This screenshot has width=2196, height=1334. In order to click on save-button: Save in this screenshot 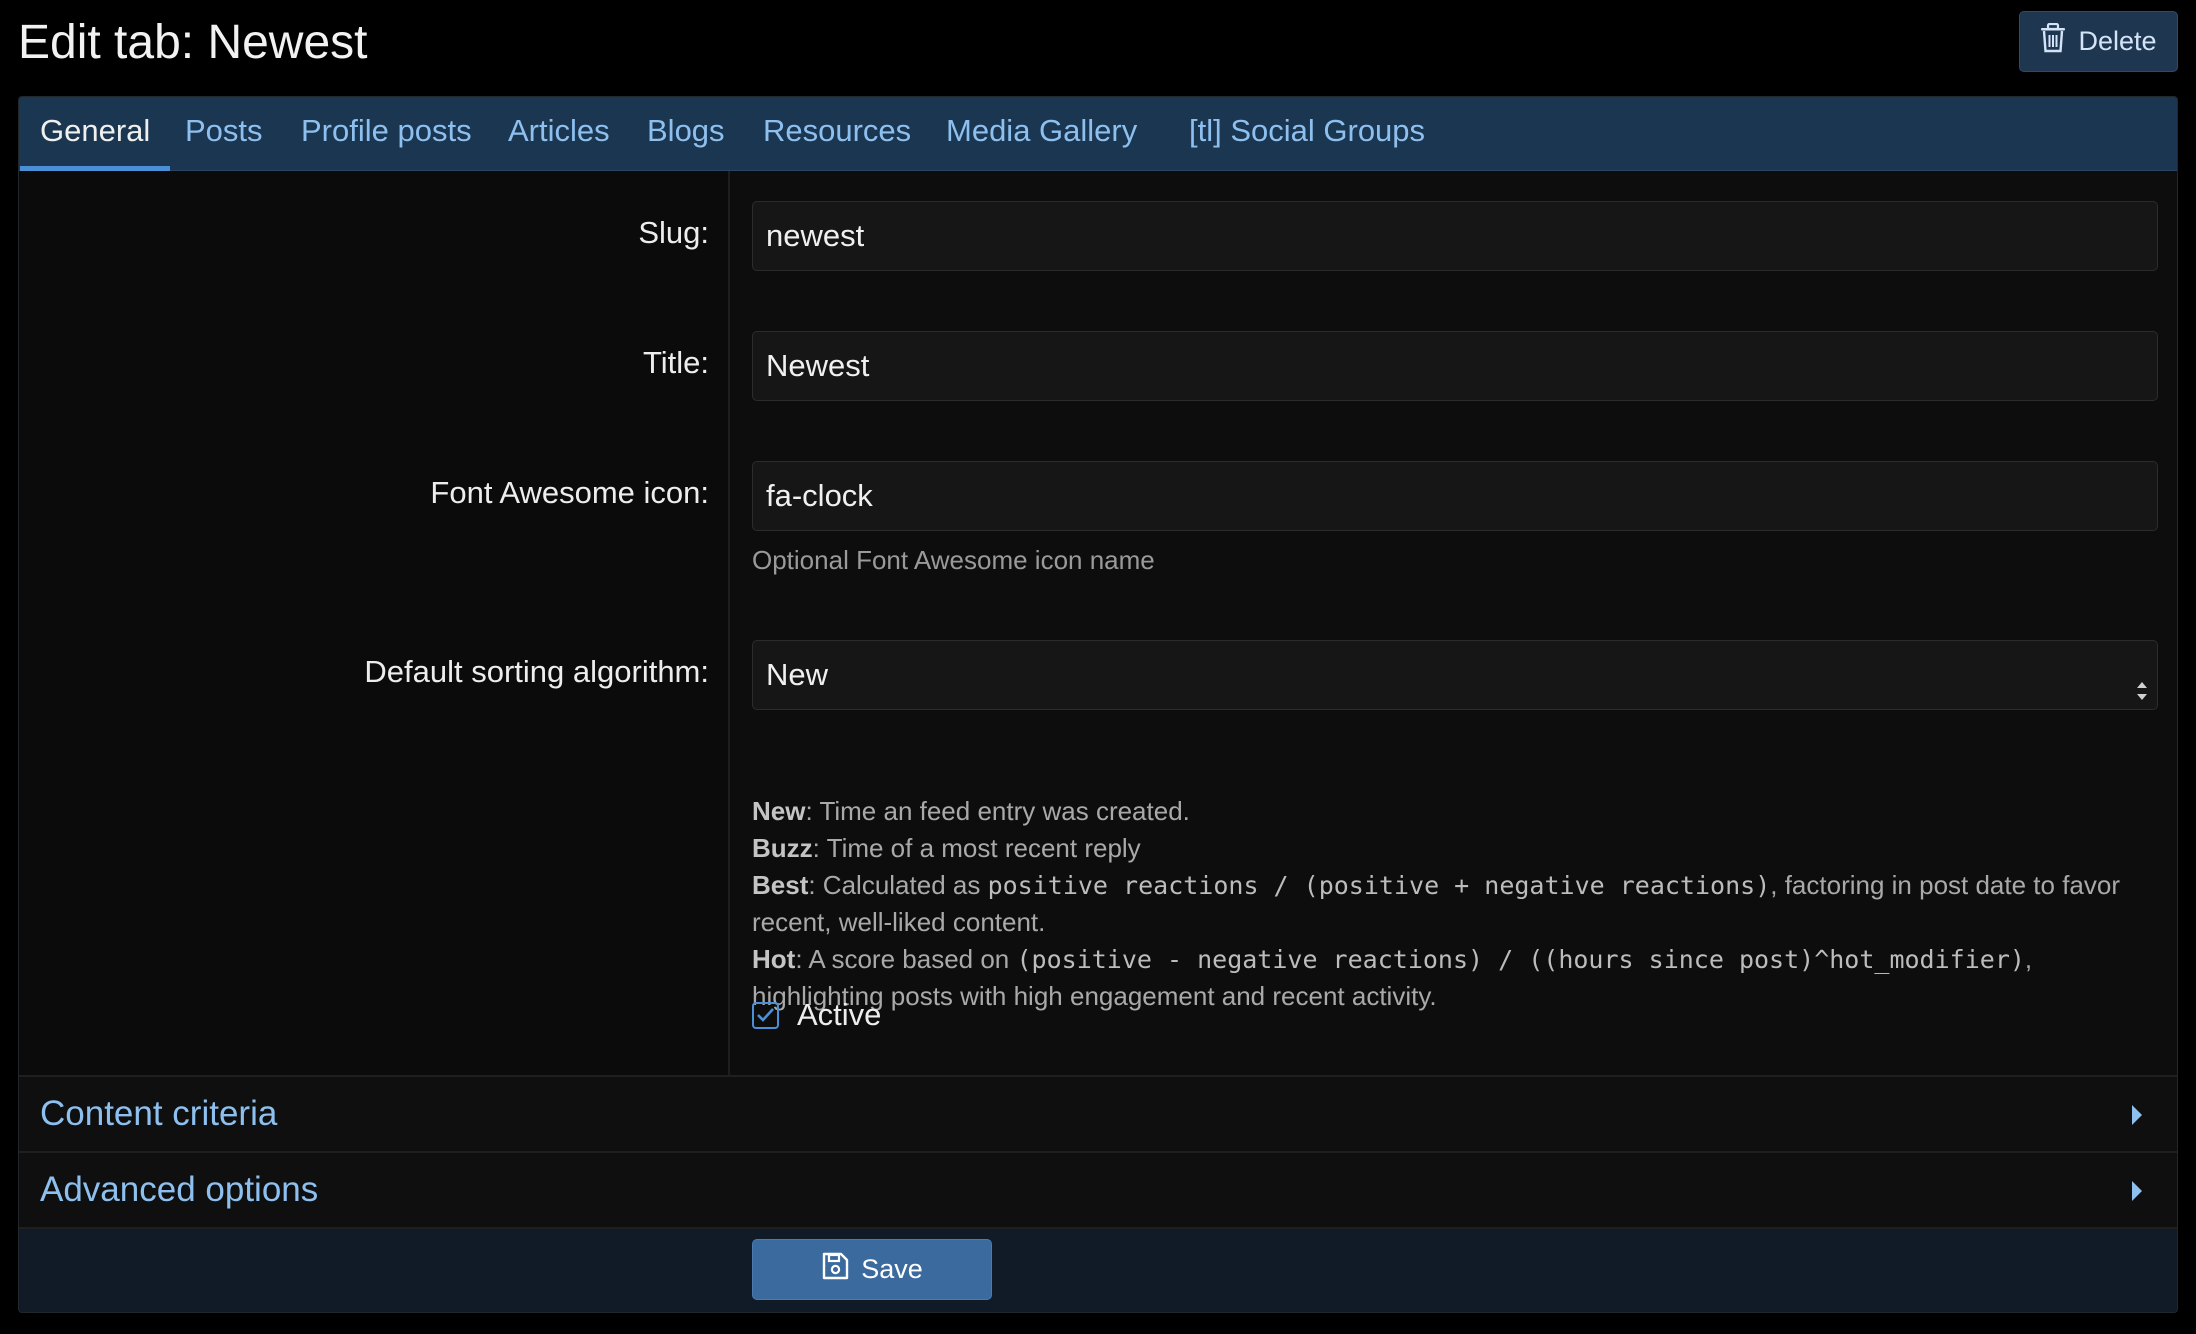, I will do `click(872, 1269)`.